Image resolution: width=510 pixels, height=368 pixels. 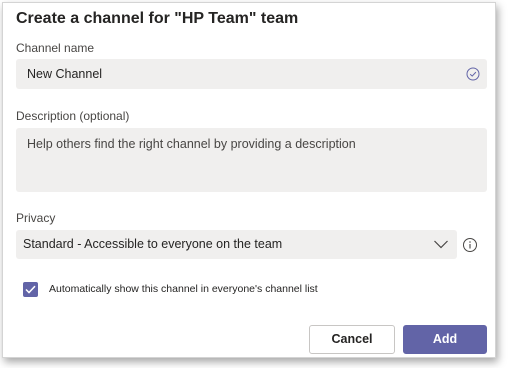 I want to click on add-button: Add, so click(x=445, y=339).